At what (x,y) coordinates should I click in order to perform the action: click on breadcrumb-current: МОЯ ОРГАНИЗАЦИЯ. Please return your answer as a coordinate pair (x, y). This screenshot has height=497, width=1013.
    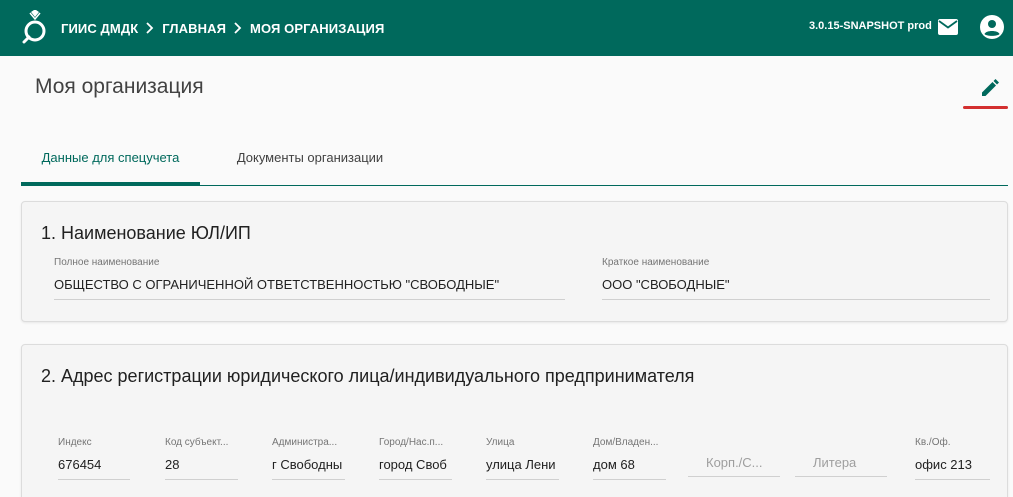
    Looking at the image, I should click on (317, 28).